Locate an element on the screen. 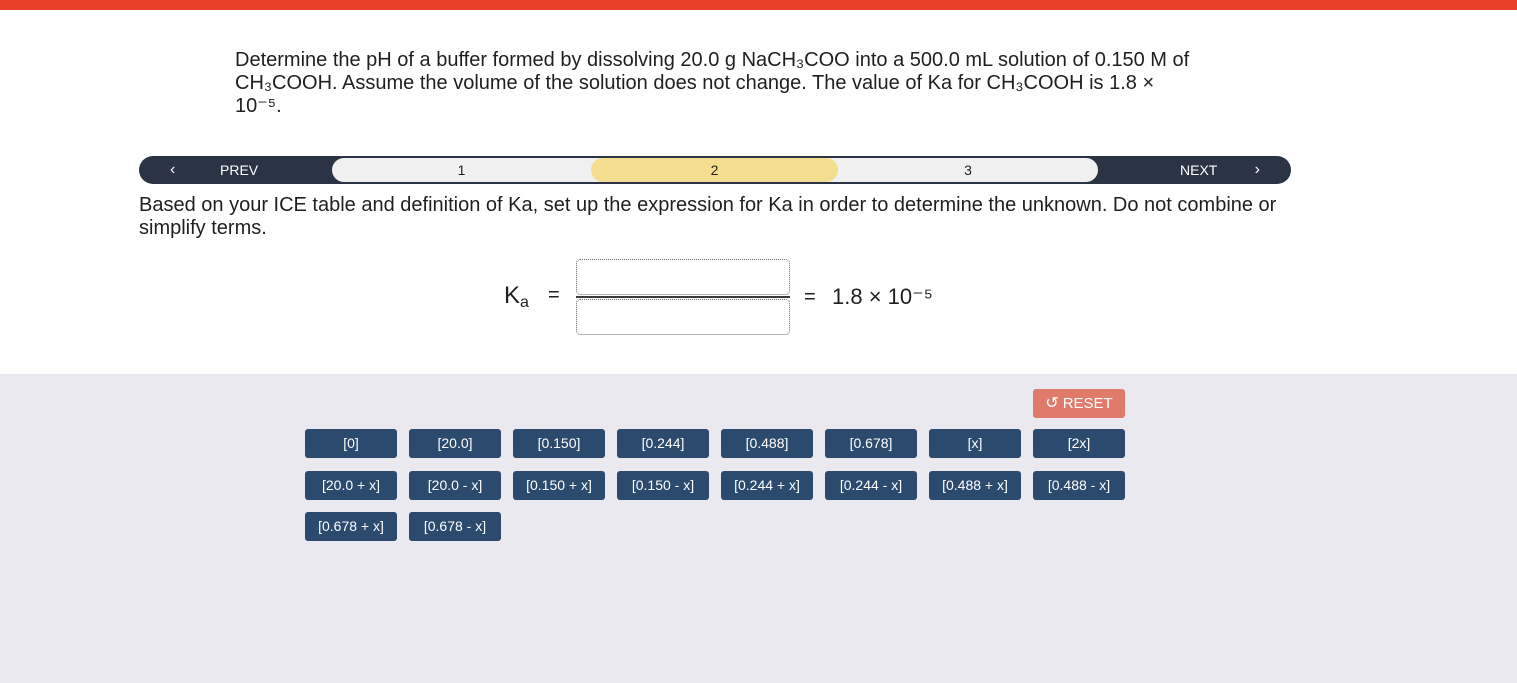 This screenshot has width=1517, height=683. ka-letter: K is located at coordinates (512, 295).